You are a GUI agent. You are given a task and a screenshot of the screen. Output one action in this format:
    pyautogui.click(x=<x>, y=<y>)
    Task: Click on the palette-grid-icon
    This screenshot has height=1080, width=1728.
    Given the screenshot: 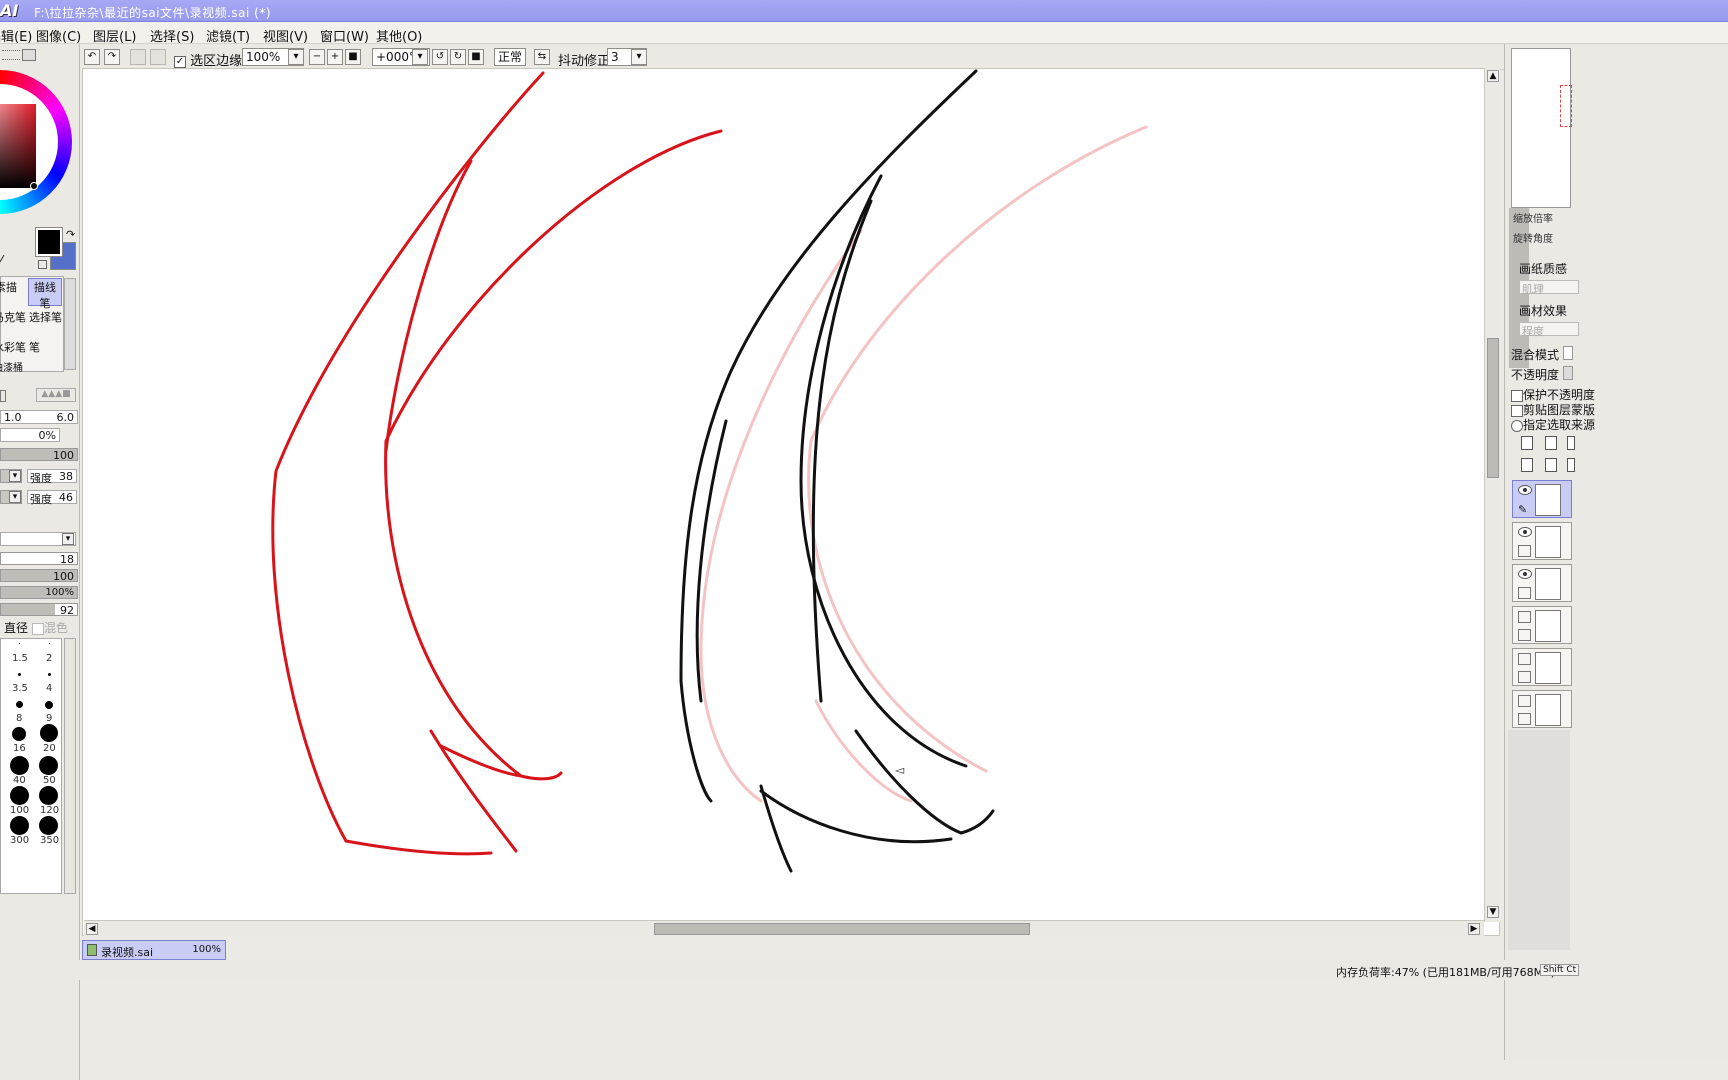 What is the action you would take?
    pyautogui.click(x=11, y=55)
    